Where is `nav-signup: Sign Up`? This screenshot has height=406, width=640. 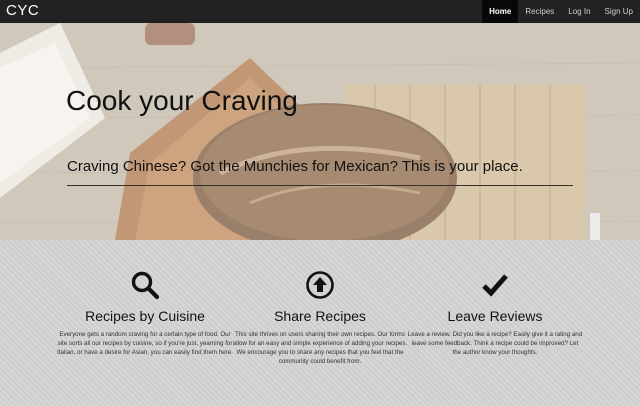
nav-signup: Sign Up is located at coordinates (619, 11).